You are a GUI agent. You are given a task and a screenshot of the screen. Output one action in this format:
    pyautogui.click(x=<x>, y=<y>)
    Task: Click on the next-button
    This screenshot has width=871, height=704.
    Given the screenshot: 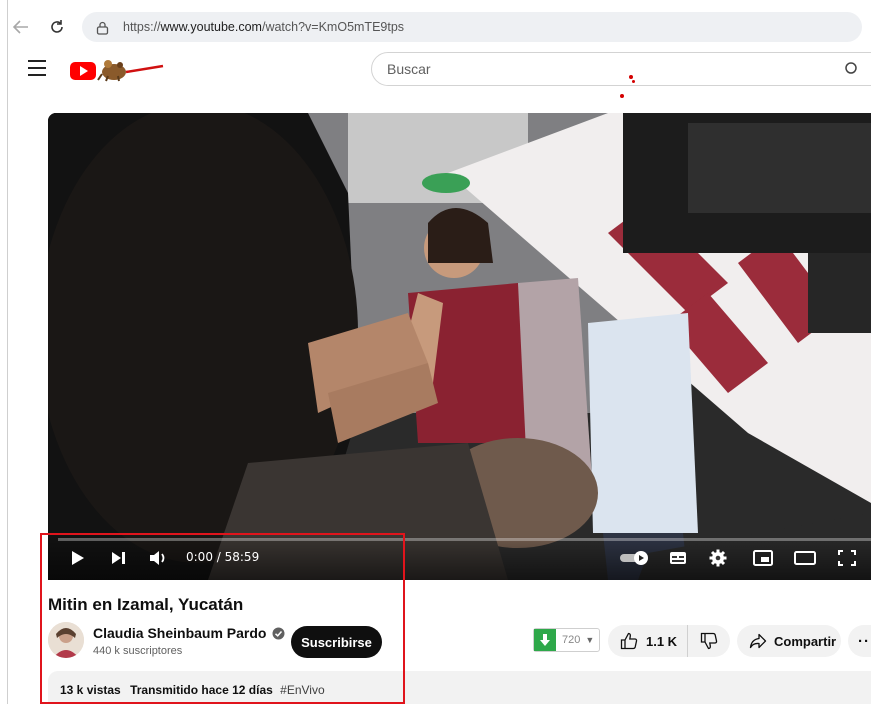 What is the action you would take?
    pyautogui.click(x=119, y=558)
    